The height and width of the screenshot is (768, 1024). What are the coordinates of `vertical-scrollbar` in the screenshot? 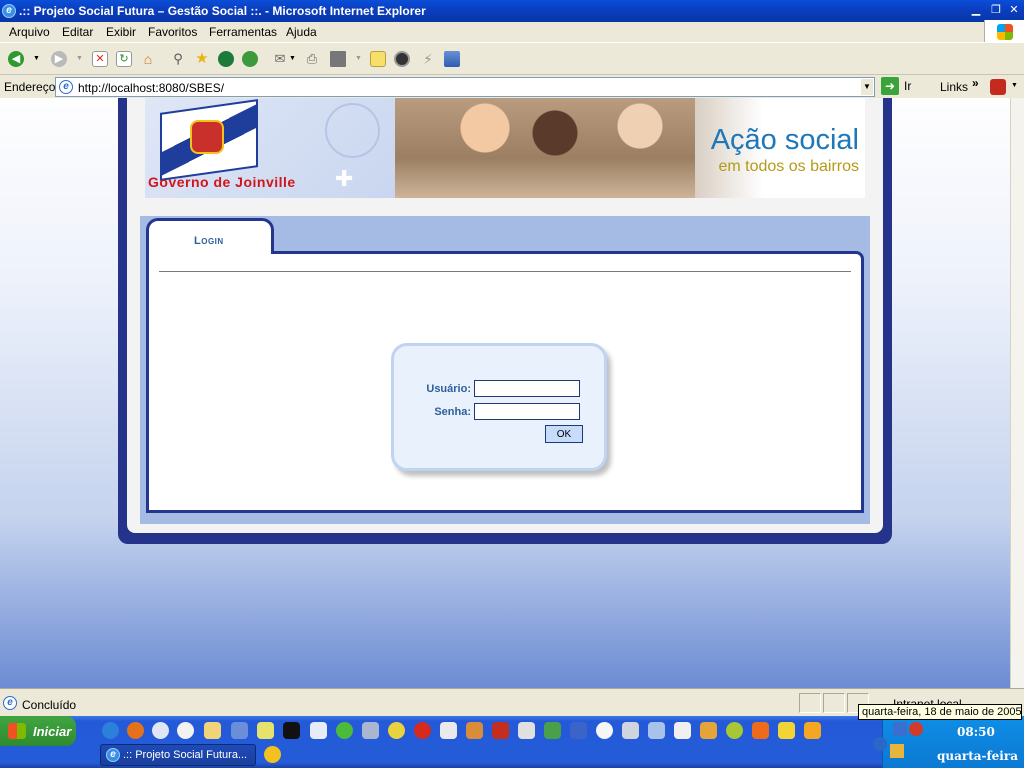 It's located at (1017, 393).